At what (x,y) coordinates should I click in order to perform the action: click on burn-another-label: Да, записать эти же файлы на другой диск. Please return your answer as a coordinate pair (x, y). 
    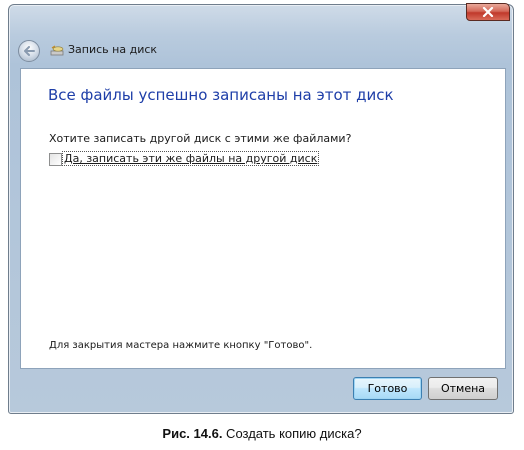
    Looking at the image, I should click on (190, 158).